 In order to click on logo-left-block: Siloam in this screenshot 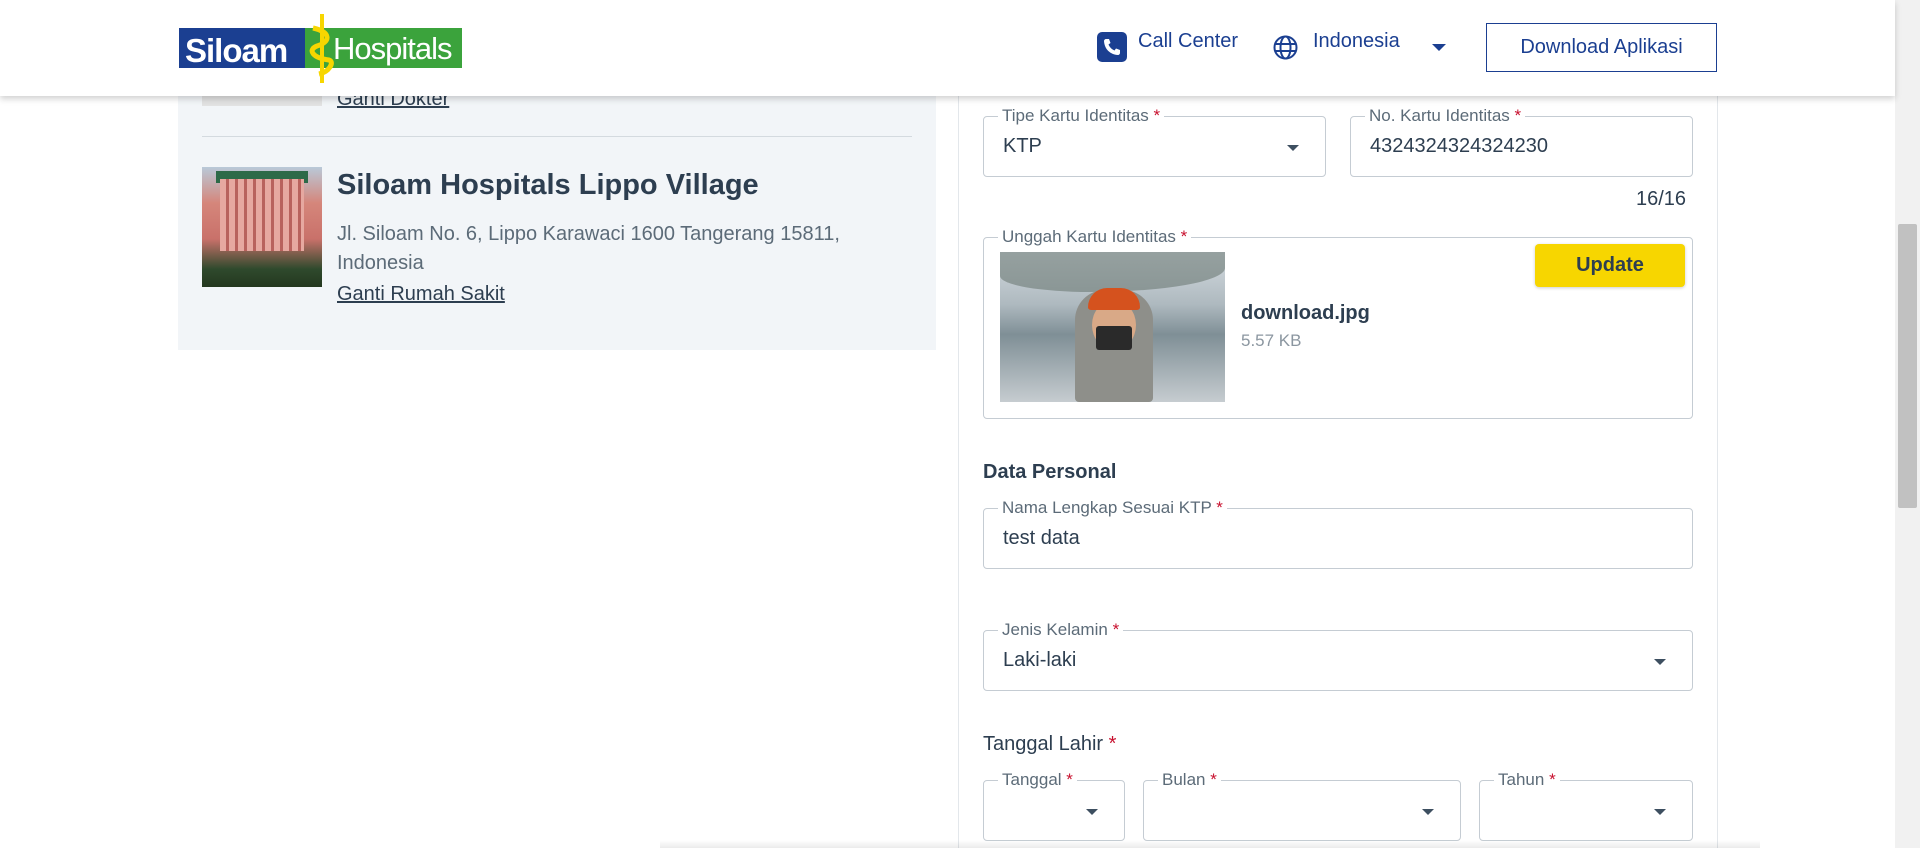, I will do `click(242, 48)`.